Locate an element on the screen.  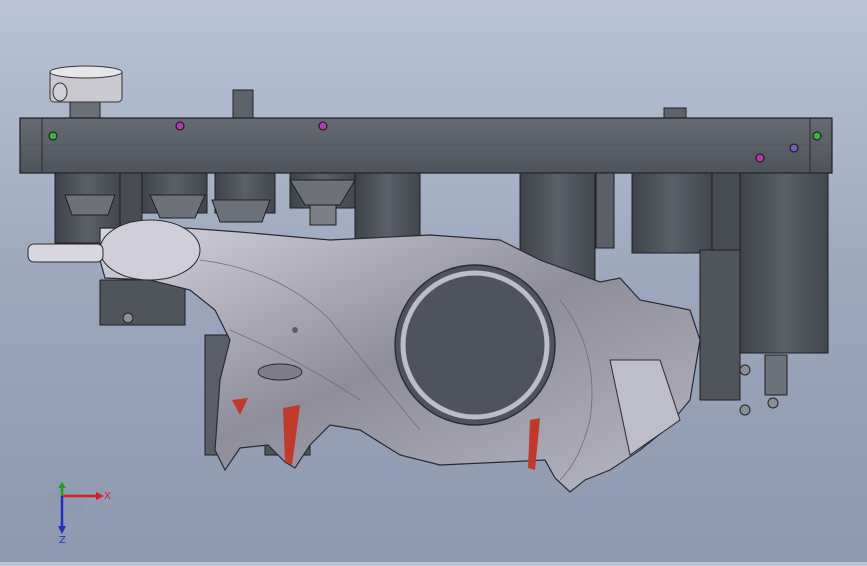
axis-triad: X Z is located at coordinates (79, 514).